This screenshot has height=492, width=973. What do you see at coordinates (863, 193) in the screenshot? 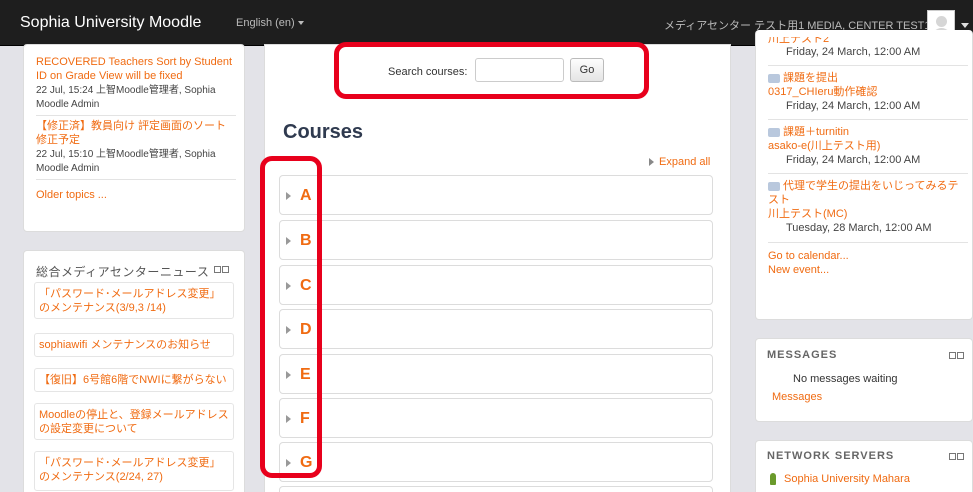
I see `event-link: 代理で学生の提出をいじってみるテスト` at bounding box center [863, 193].